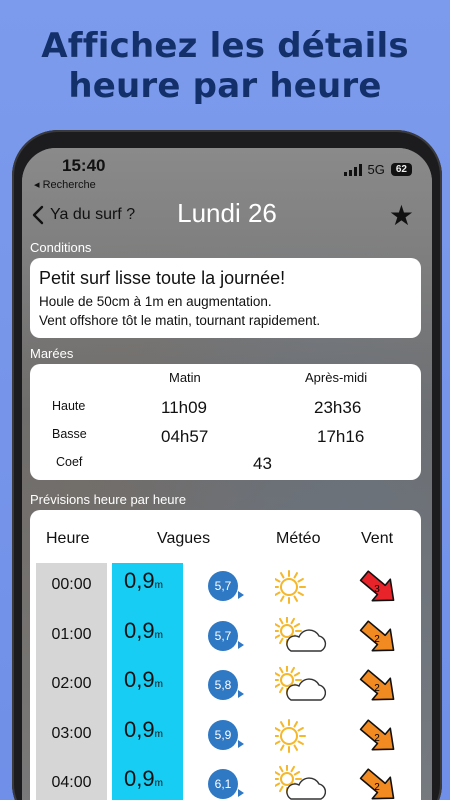 This screenshot has height=800, width=450. I want to click on tide-high-morning: 11h09, so click(184, 407).